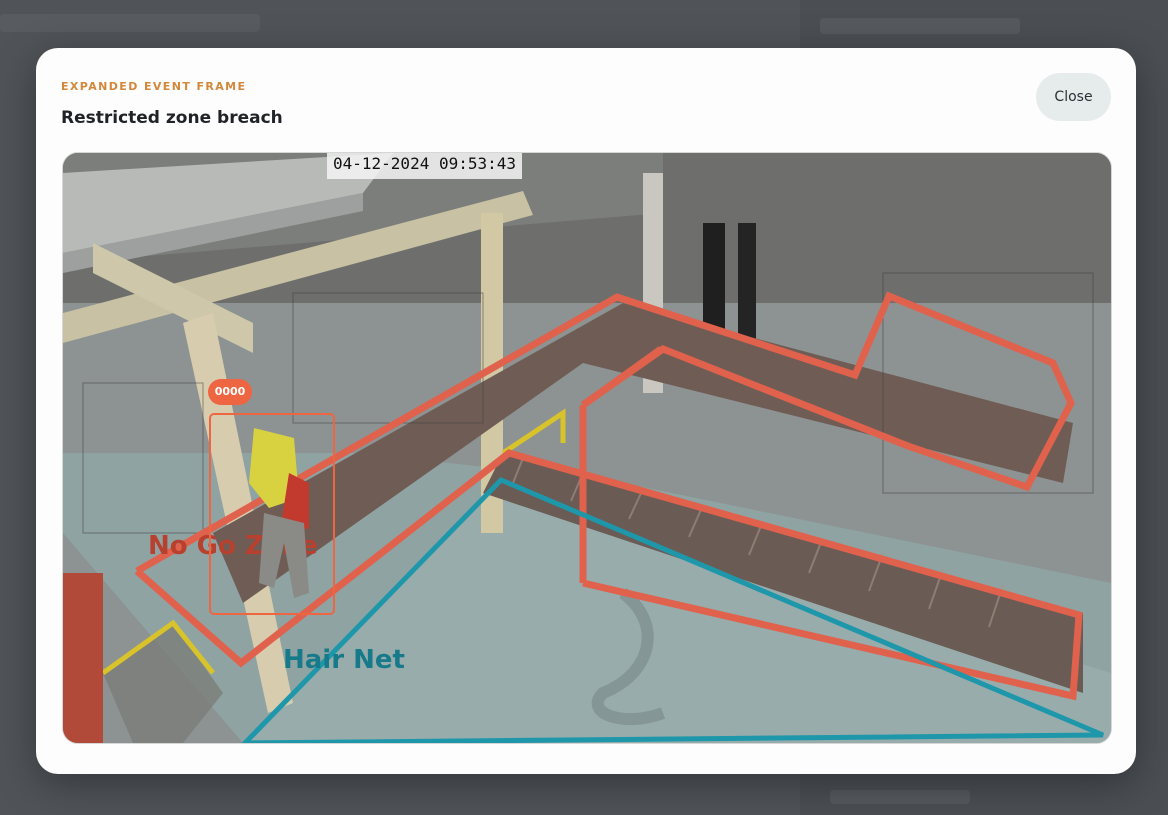 This screenshot has height=815, width=1168. I want to click on frame-timestamp: 04-12-2024 09:53:43, so click(425, 166).